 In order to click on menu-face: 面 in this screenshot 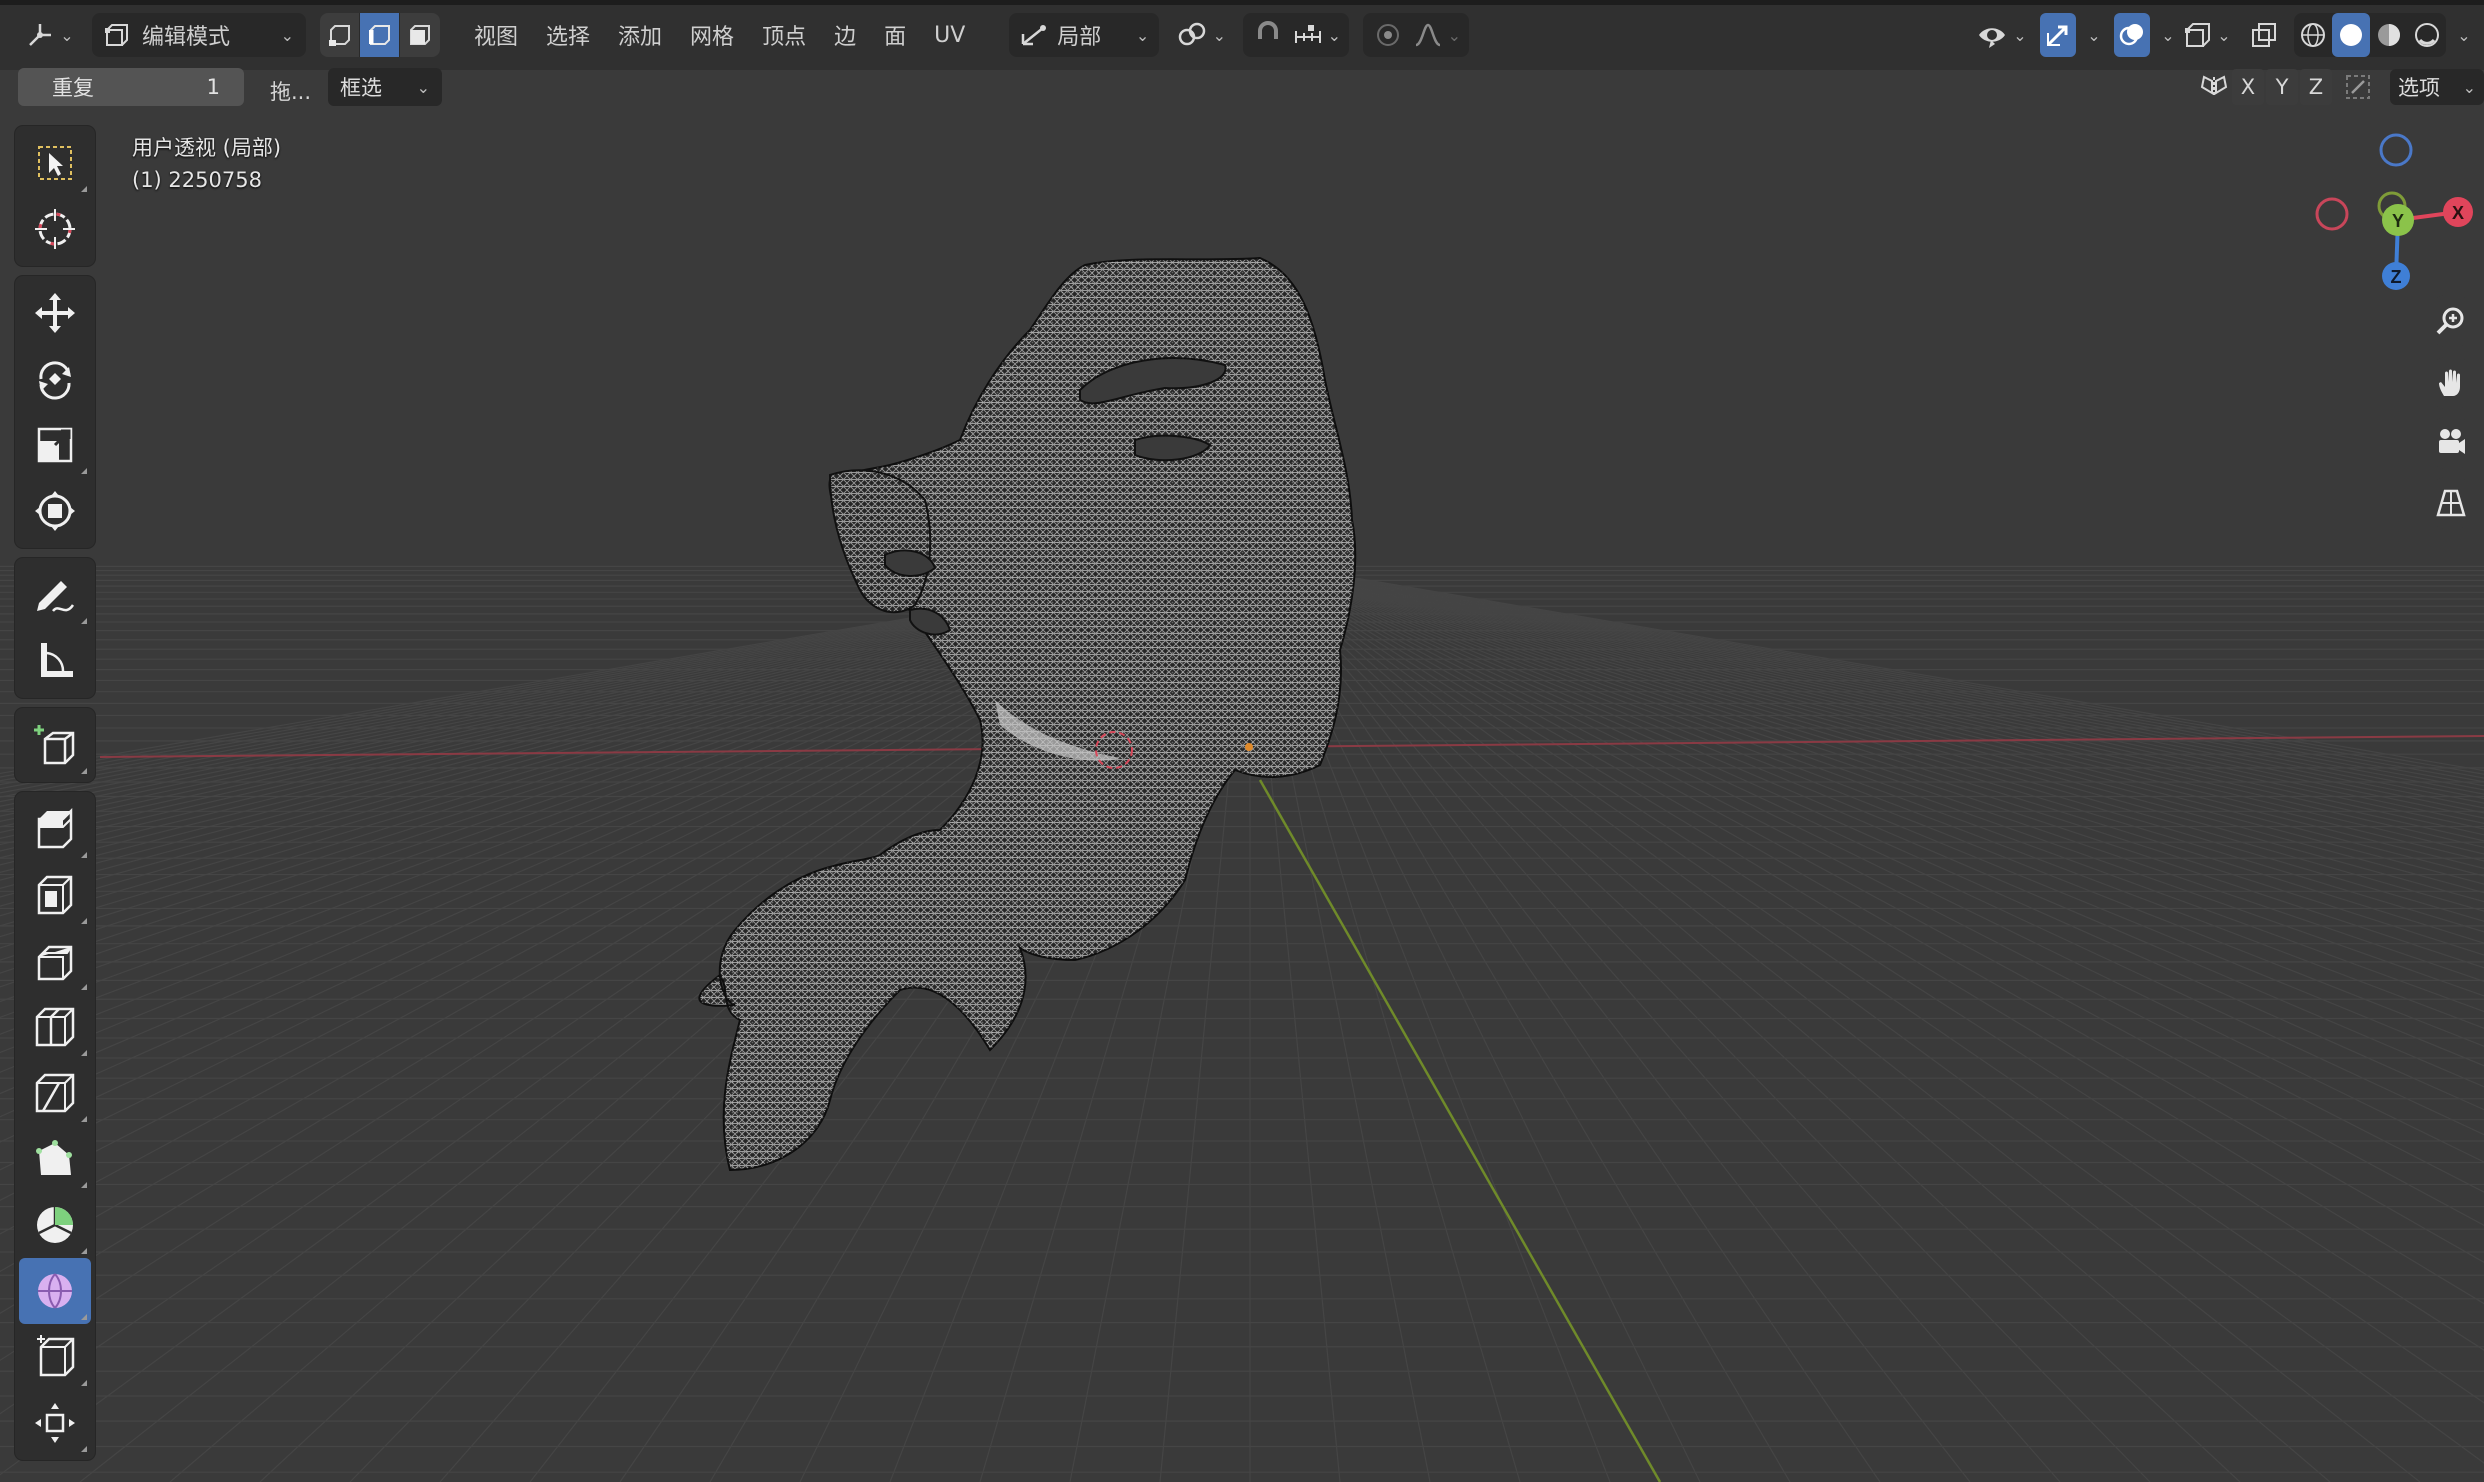, I will do `click(895, 35)`.